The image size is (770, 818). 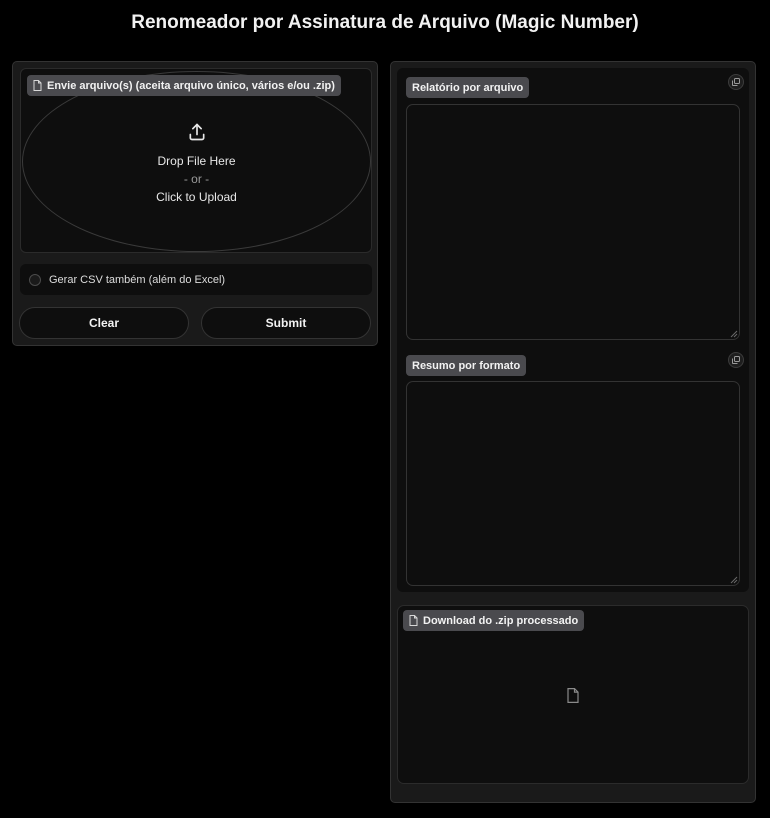 I want to click on report-label: Relatório por arquivo, so click(x=468, y=87).